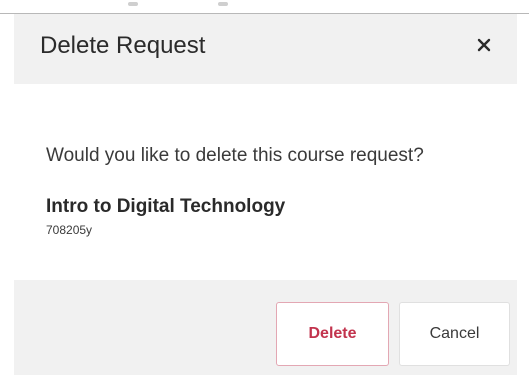 Image resolution: width=529 pixels, height=375 pixels. I want to click on course-name: Intro to Digital Technology, so click(166, 206).